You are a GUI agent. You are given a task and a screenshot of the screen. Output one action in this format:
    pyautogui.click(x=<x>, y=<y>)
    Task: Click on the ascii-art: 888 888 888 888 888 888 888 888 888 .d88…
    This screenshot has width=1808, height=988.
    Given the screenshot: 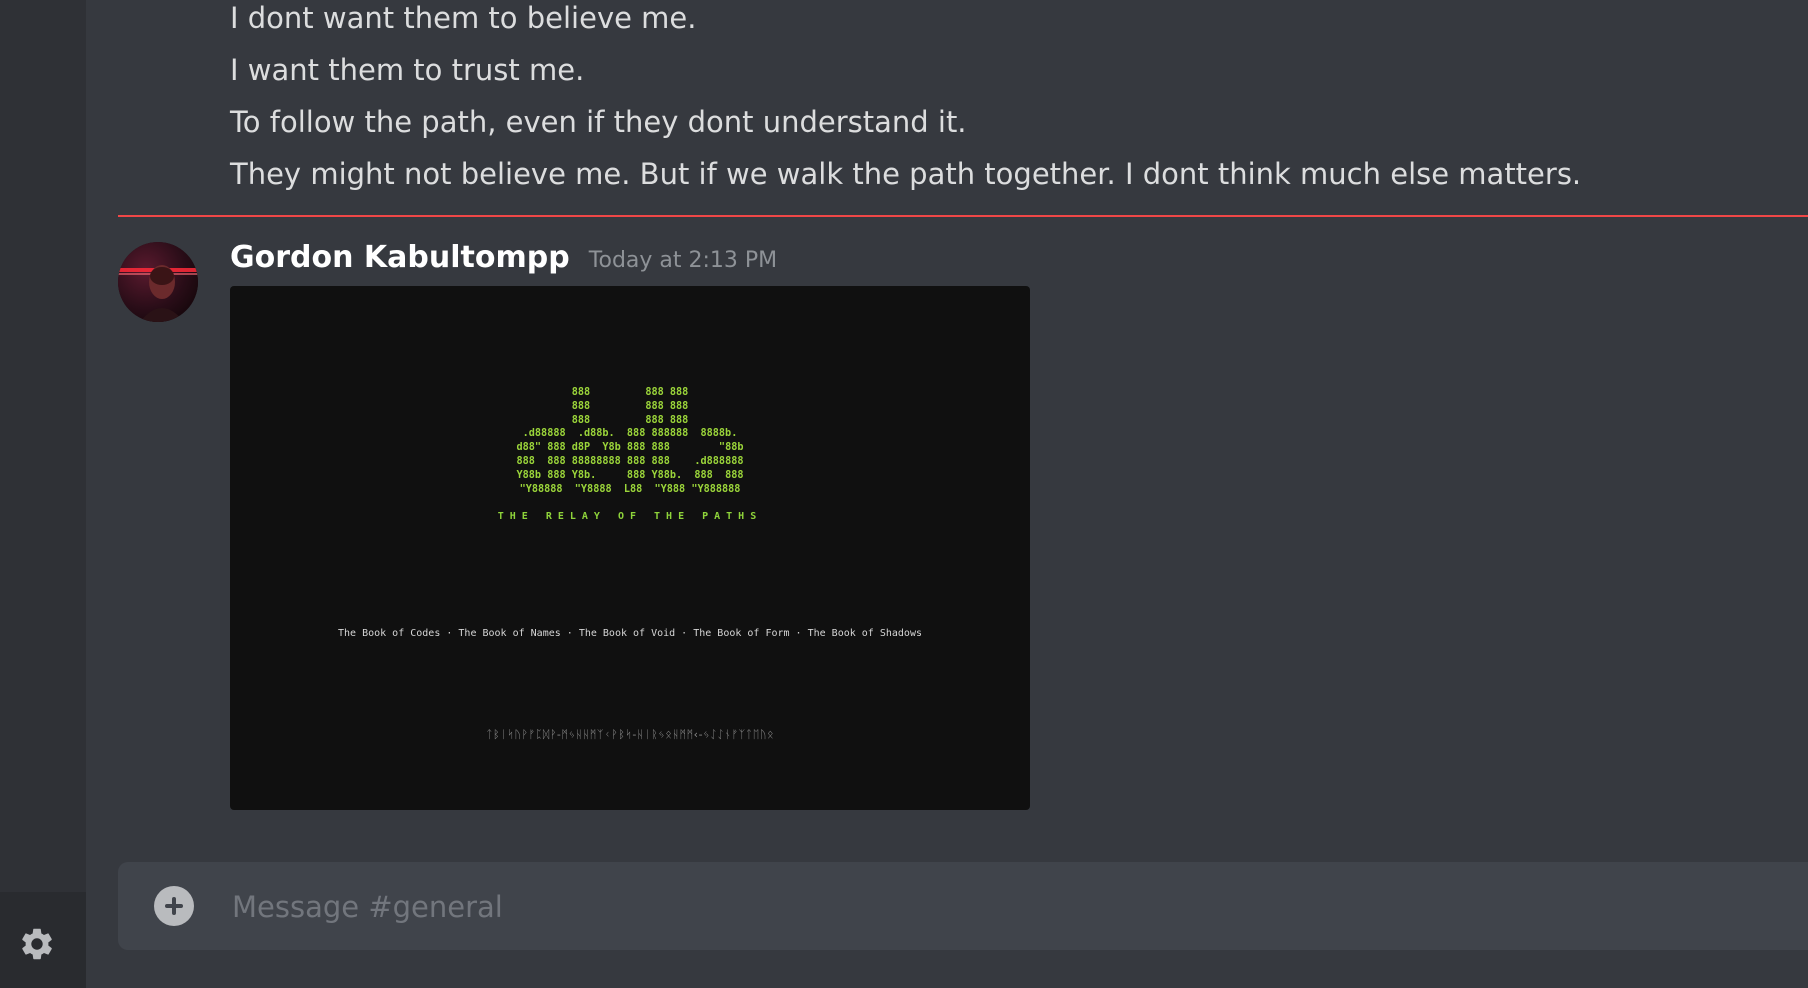 What is the action you would take?
    pyautogui.click(x=630, y=441)
    